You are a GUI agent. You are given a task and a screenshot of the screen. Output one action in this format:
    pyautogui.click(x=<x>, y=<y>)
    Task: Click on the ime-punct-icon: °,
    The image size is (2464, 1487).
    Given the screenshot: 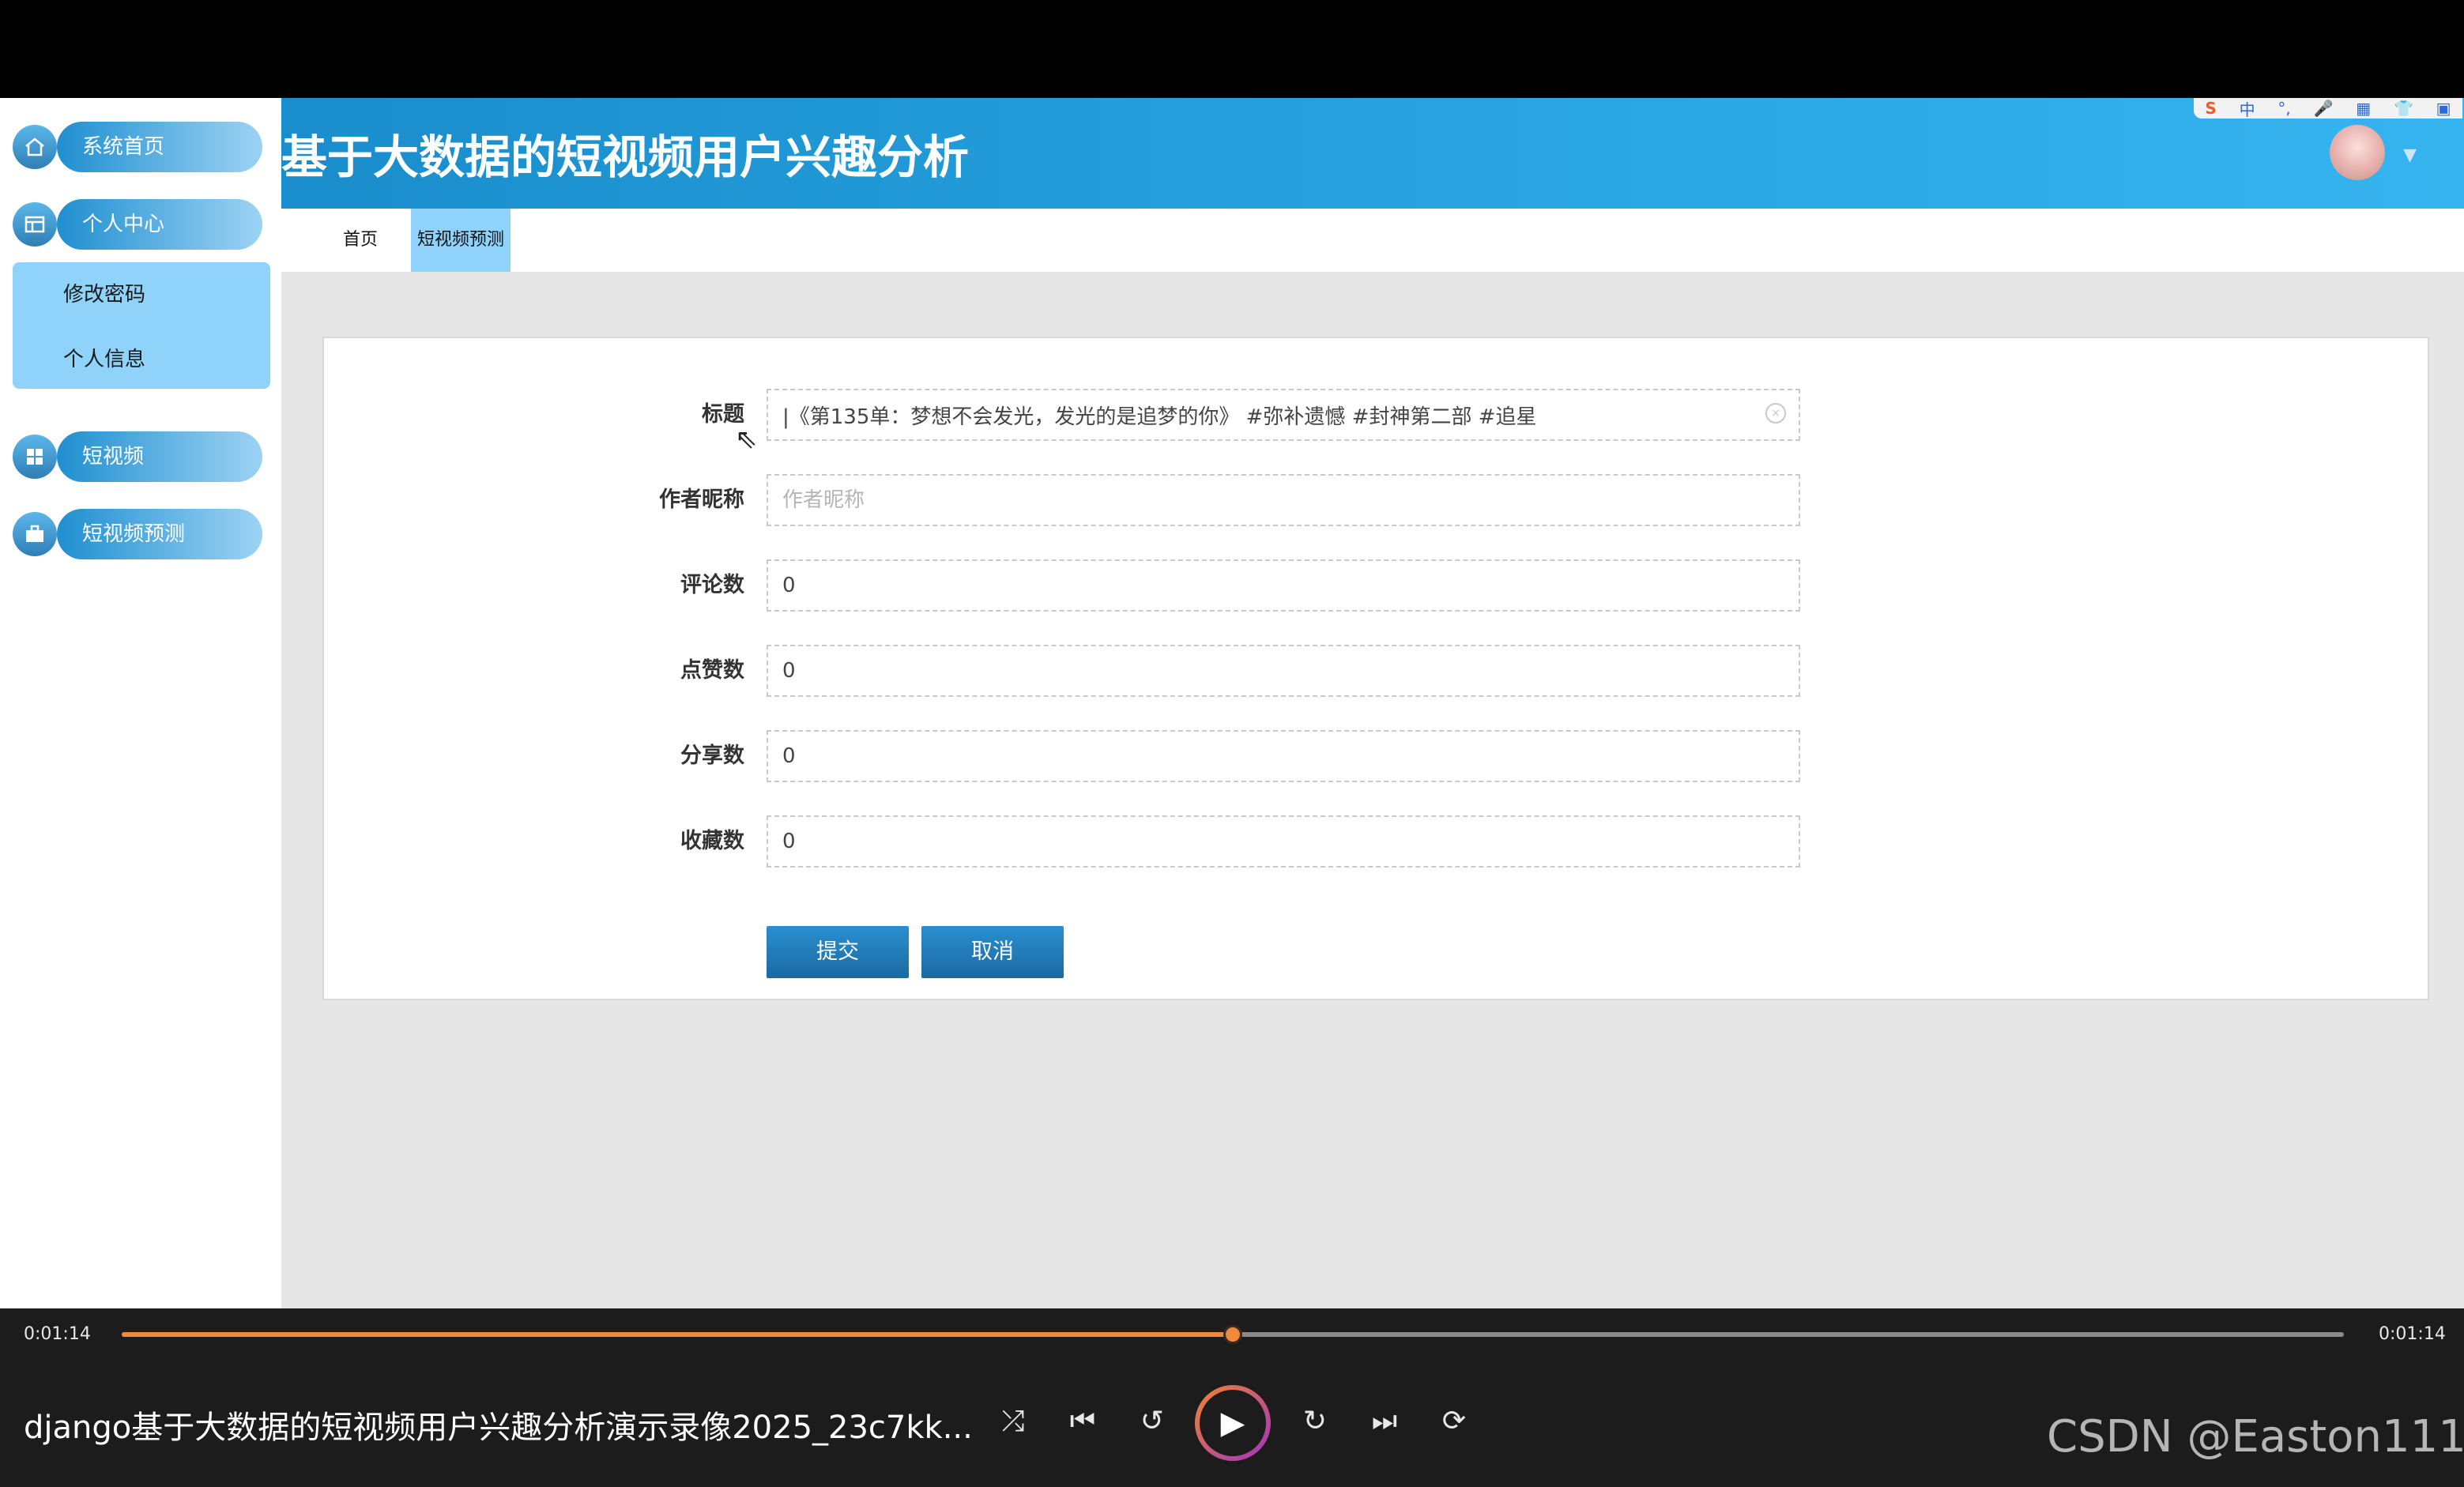 What is the action you would take?
    pyautogui.click(x=2284, y=108)
    